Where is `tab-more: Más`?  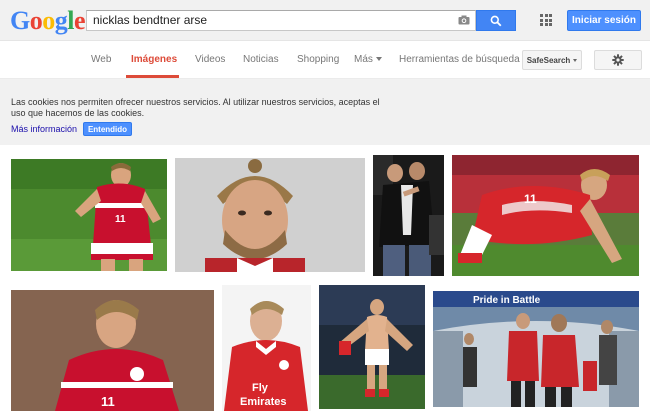 tab-more: Más is located at coordinates (368, 59).